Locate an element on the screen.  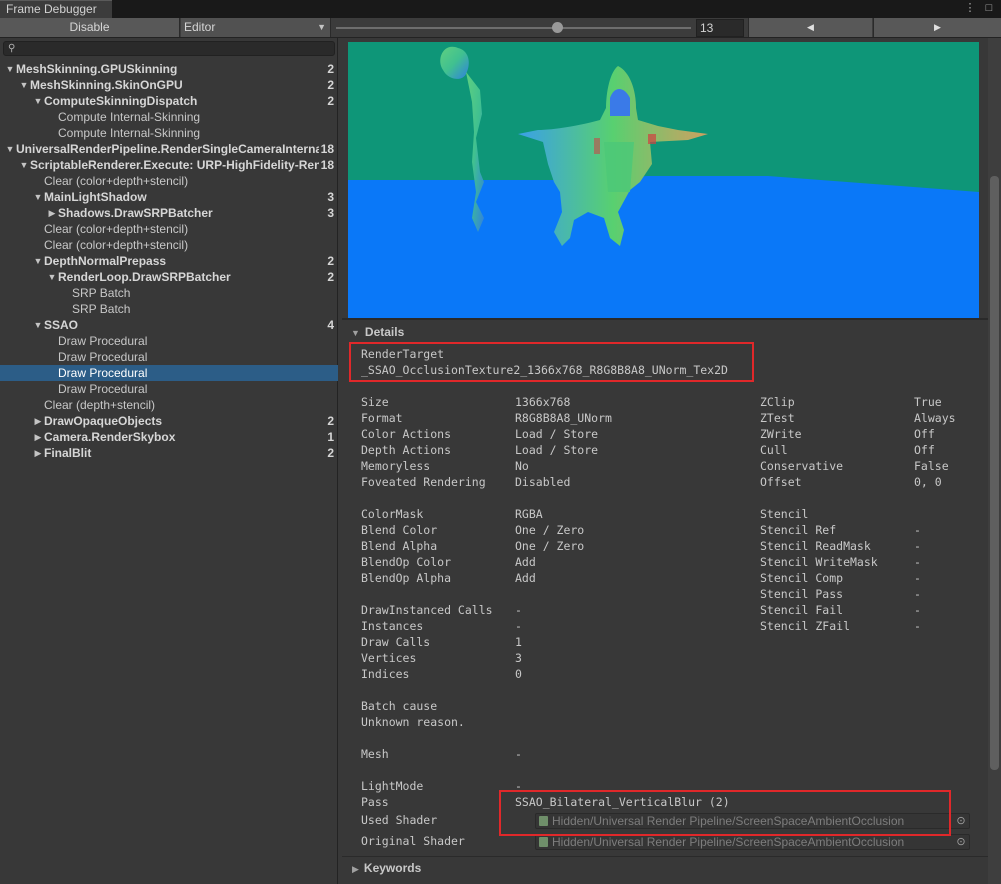
property-label: BlendOp Alpha is located at coordinates (406, 578).